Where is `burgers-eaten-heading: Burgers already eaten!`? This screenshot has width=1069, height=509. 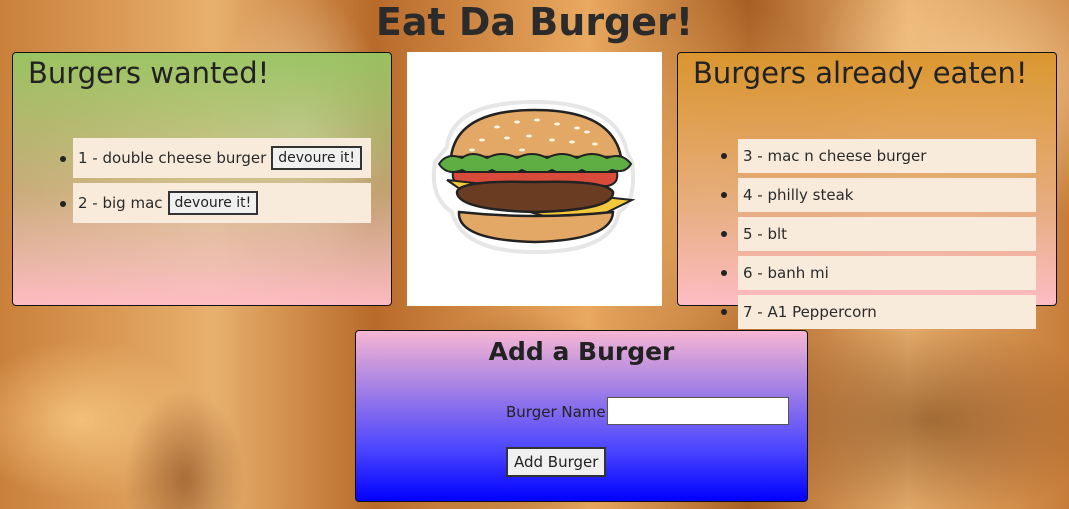 burgers-eaten-heading: Burgers already eaten! is located at coordinates (860, 73).